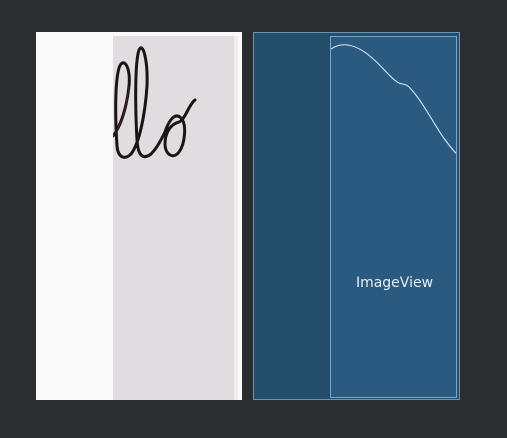 The width and height of the screenshot is (507, 438). Describe the element at coordinates (394, 283) in the screenshot. I see `component-label: ImageView` at that location.